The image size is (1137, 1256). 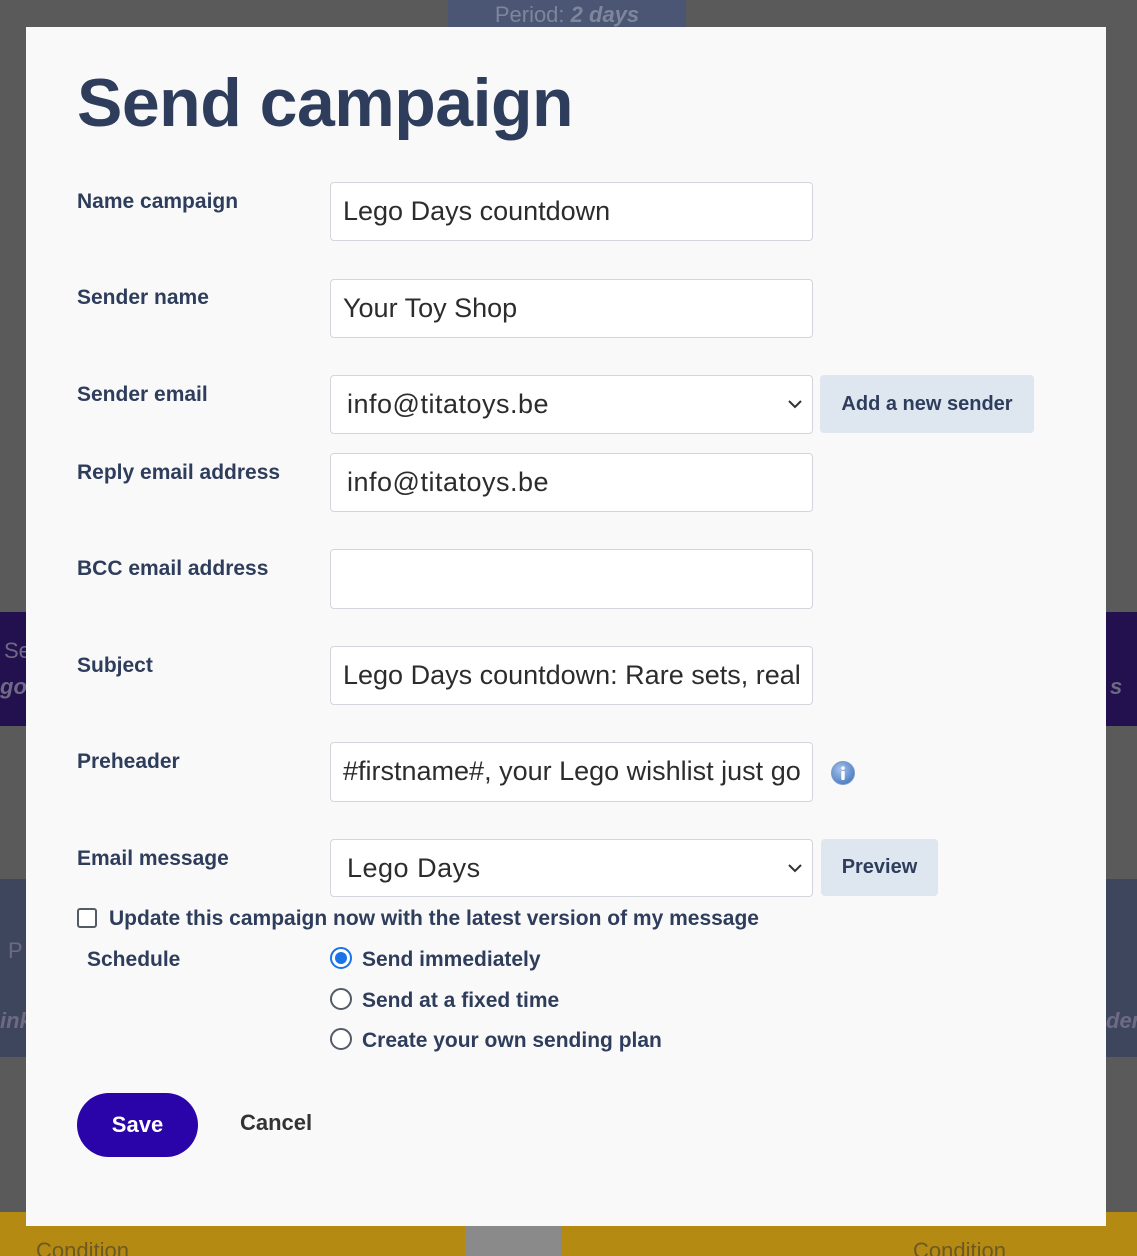 What do you see at coordinates (13, 686) in the screenshot?
I see `background-fragment: go` at bounding box center [13, 686].